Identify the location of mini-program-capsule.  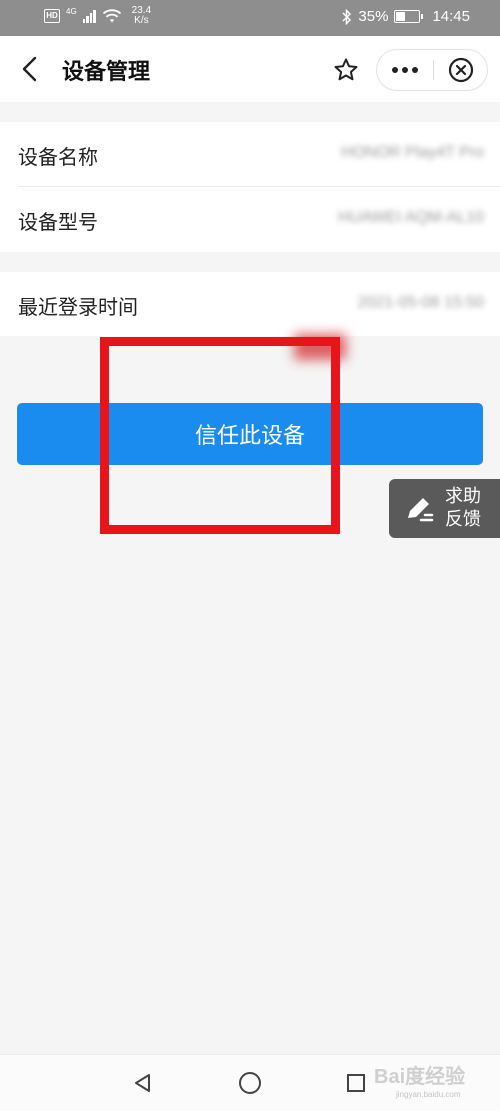
(432, 70).